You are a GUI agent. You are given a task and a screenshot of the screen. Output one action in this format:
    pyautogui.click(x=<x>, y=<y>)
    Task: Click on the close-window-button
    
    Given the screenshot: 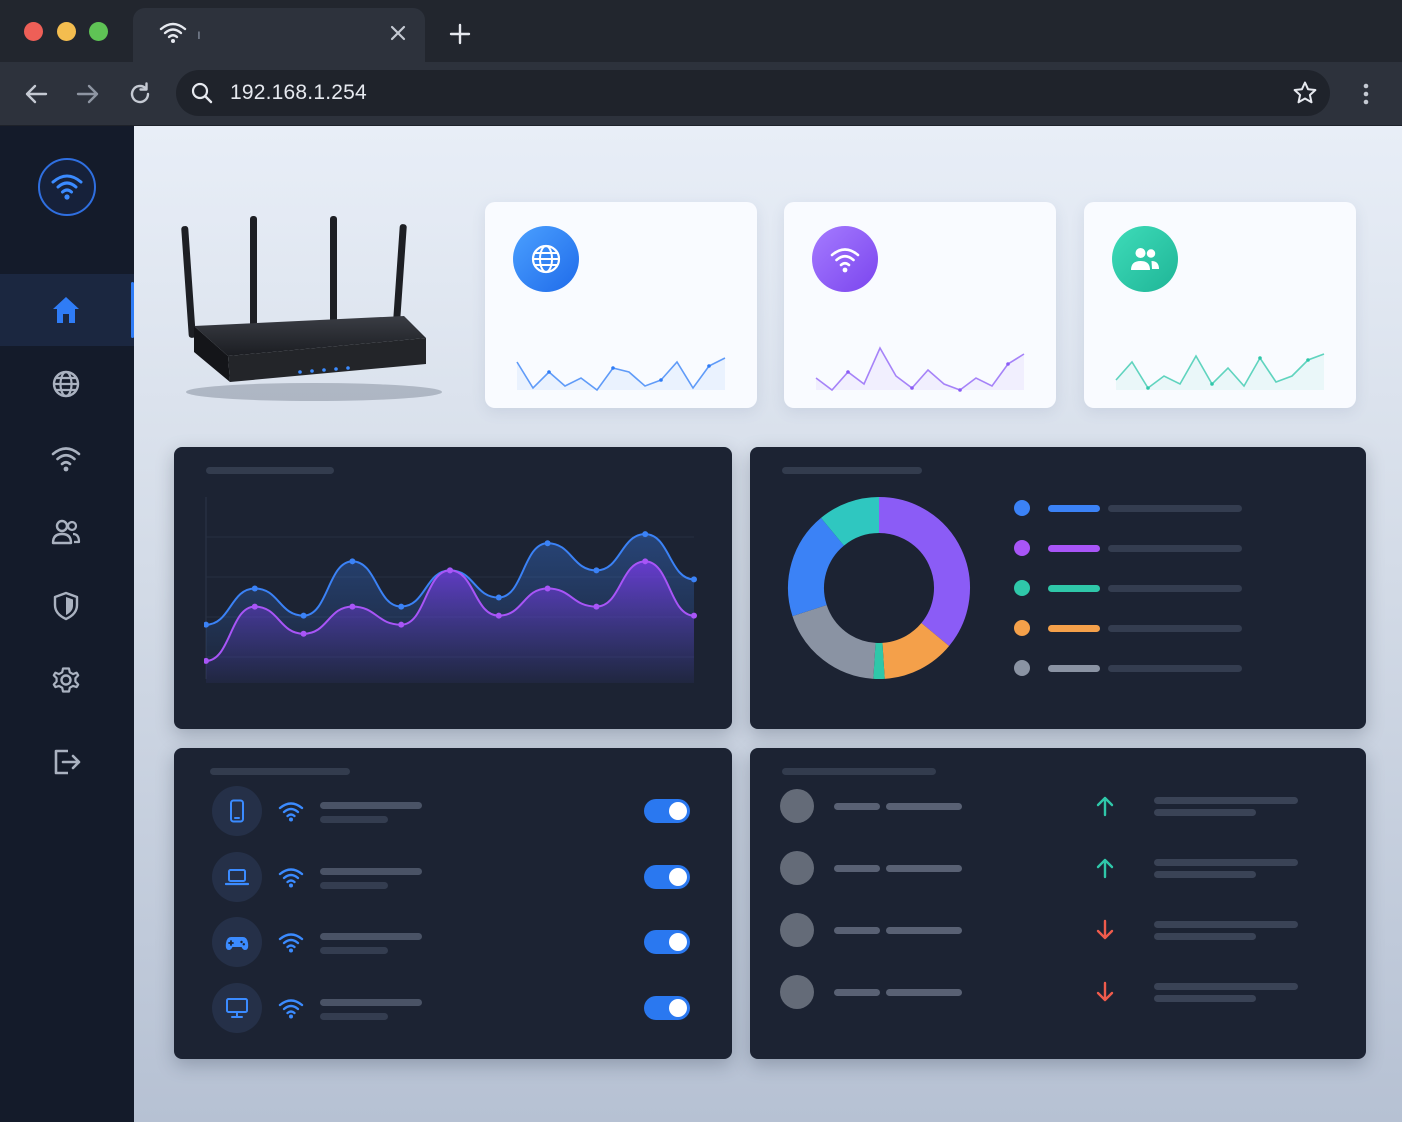 What is the action you would take?
    pyautogui.click(x=33, y=31)
    